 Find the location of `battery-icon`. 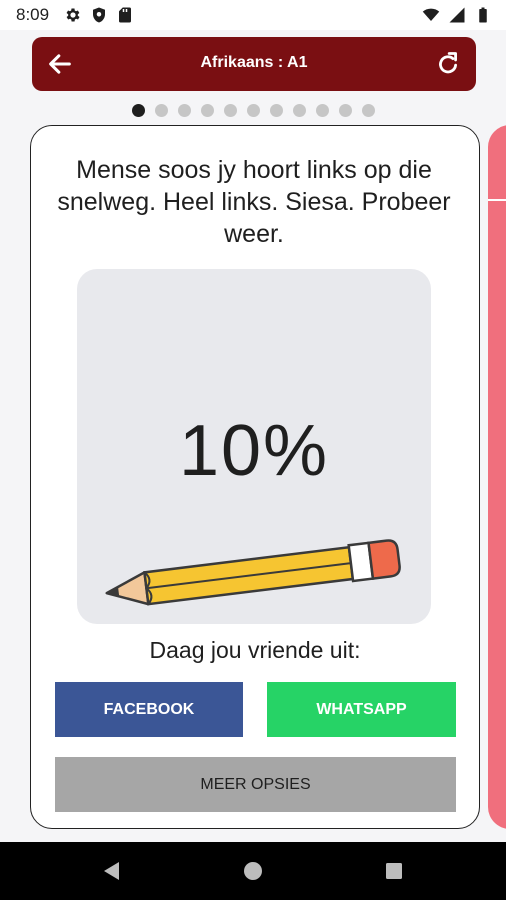

battery-icon is located at coordinates (483, 15).